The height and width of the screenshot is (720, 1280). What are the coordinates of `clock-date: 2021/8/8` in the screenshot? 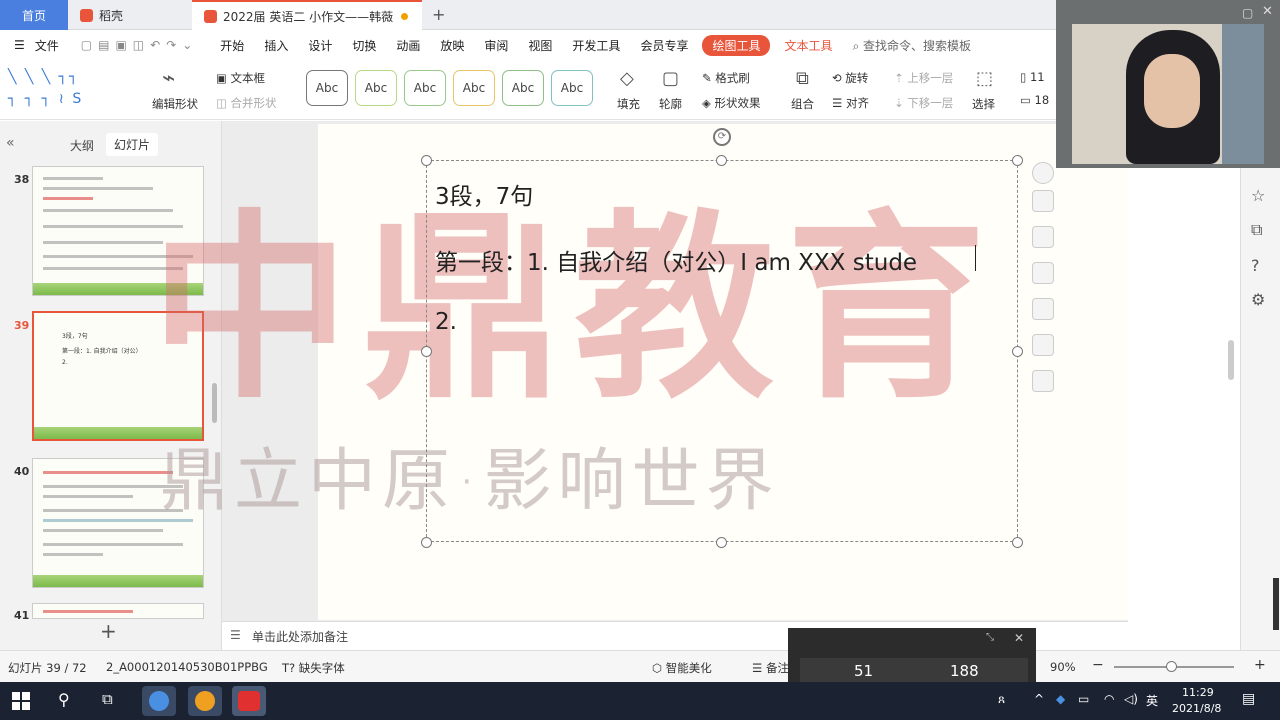 It's located at (1196, 708).